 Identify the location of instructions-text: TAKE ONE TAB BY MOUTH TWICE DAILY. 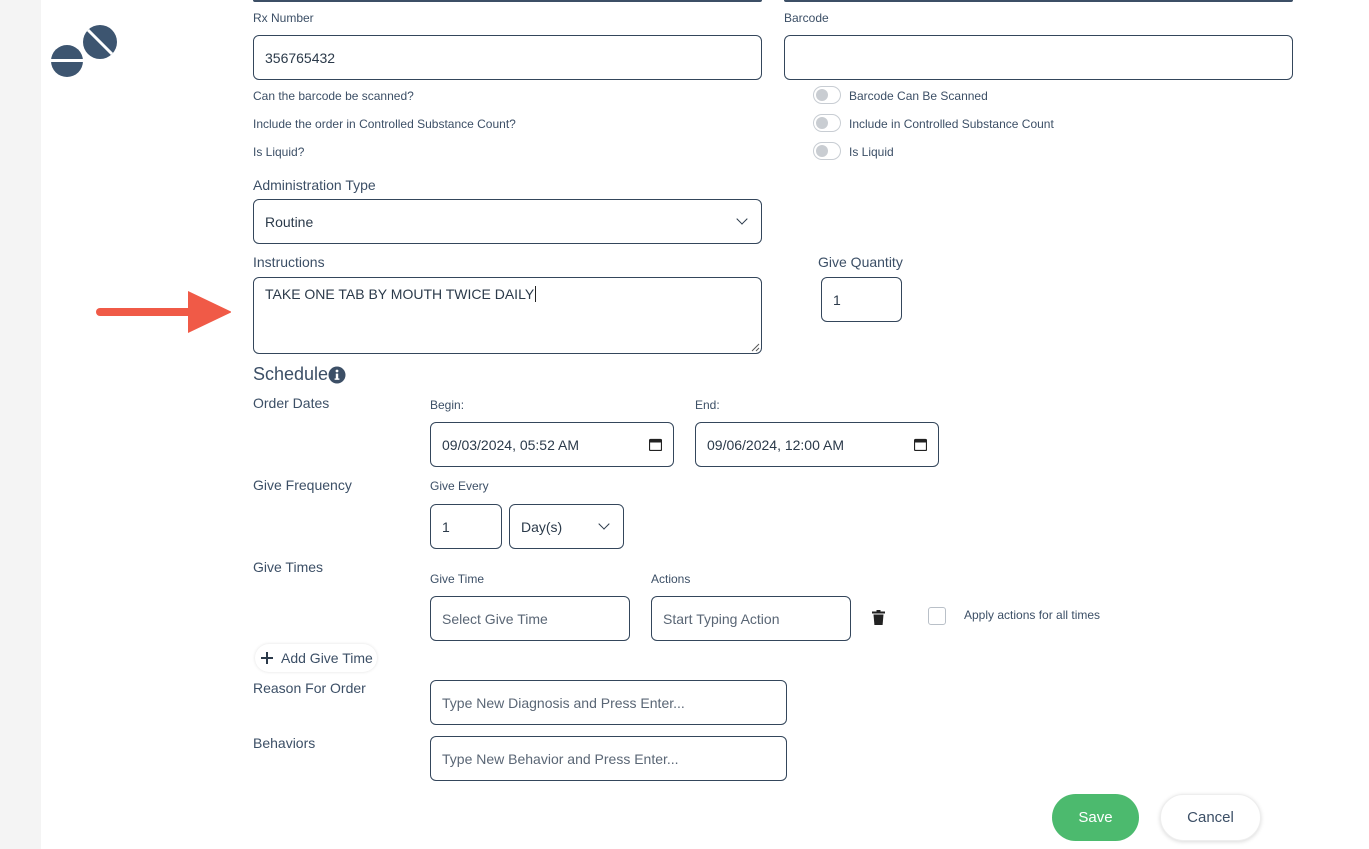
(400, 294).